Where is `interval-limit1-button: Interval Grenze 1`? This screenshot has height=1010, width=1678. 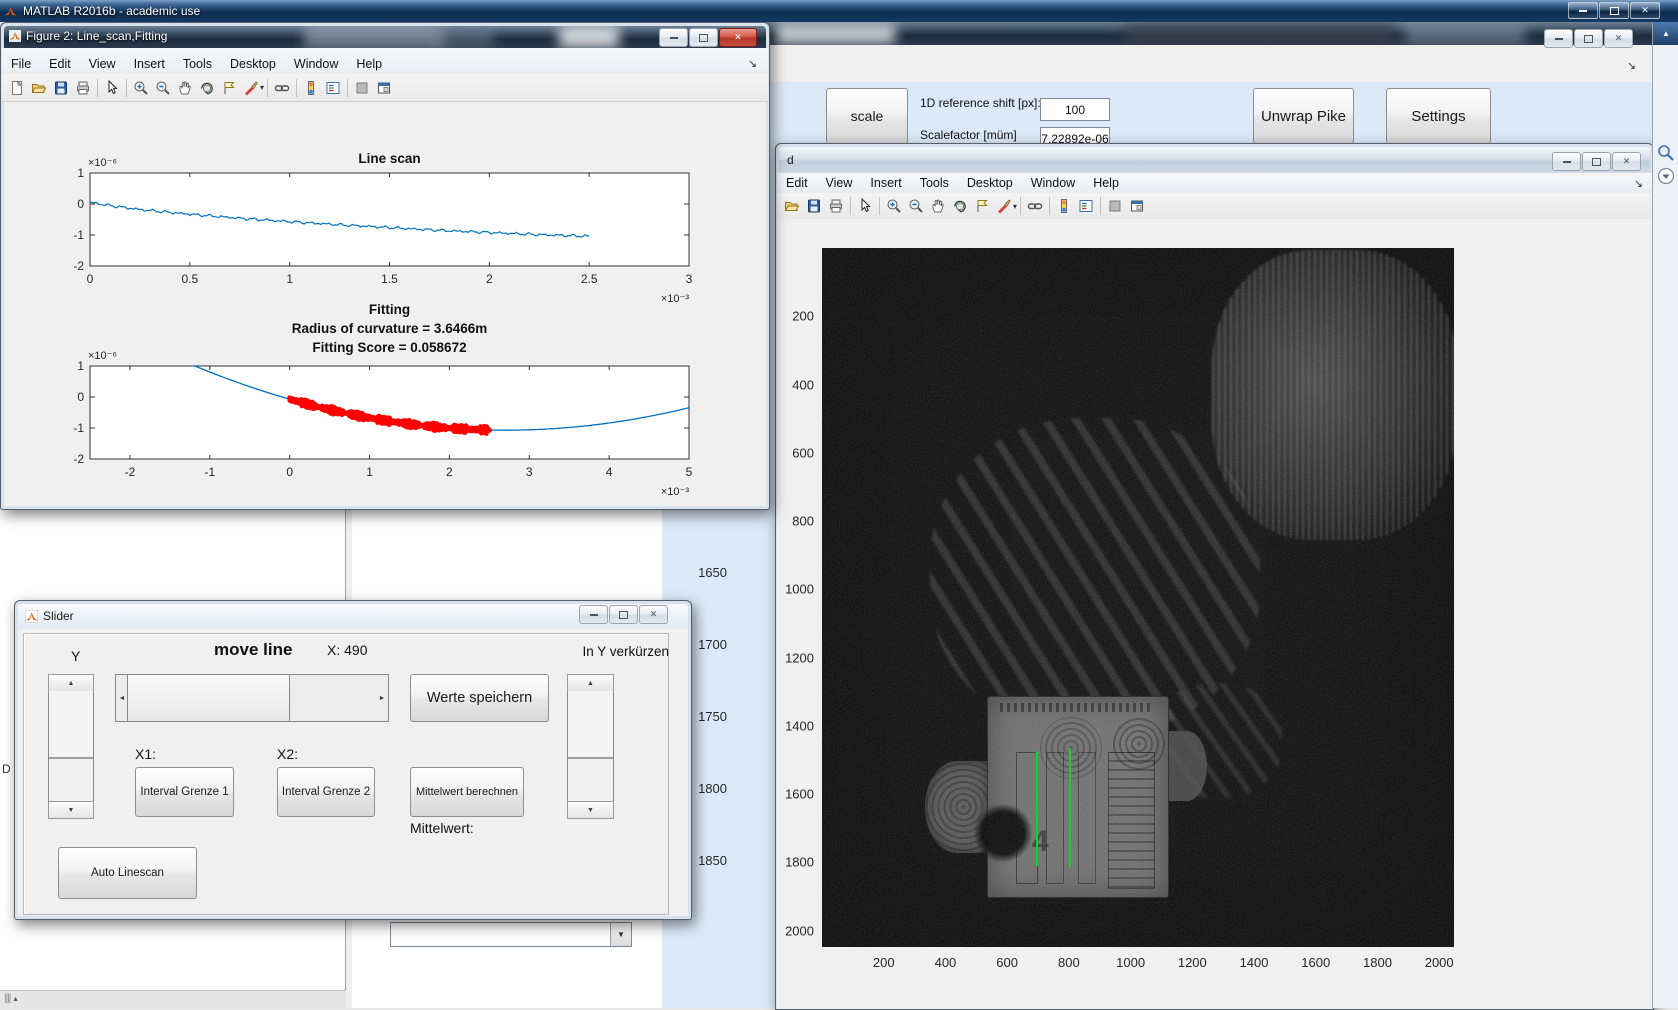 interval-limit1-button: Interval Grenze 1 is located at coordinates (184, 792).